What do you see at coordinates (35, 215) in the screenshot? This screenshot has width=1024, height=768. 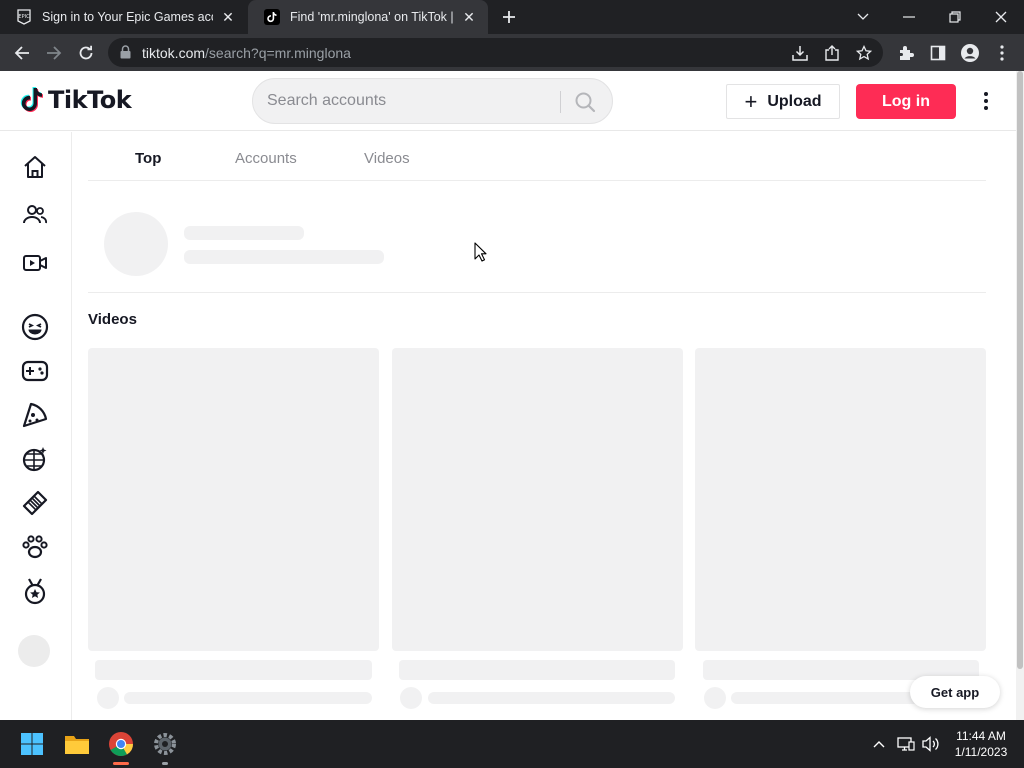 I see `following-icon` at bounding box center [35, 215].